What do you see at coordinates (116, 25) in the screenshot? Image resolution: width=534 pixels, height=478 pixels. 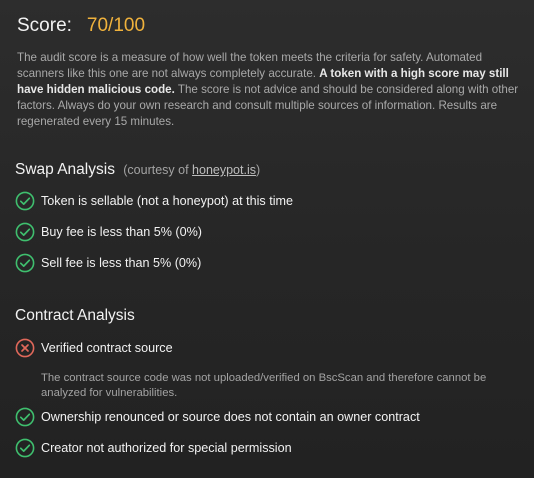 I see `score-value: 70/100` at bounding box center [116, 25].